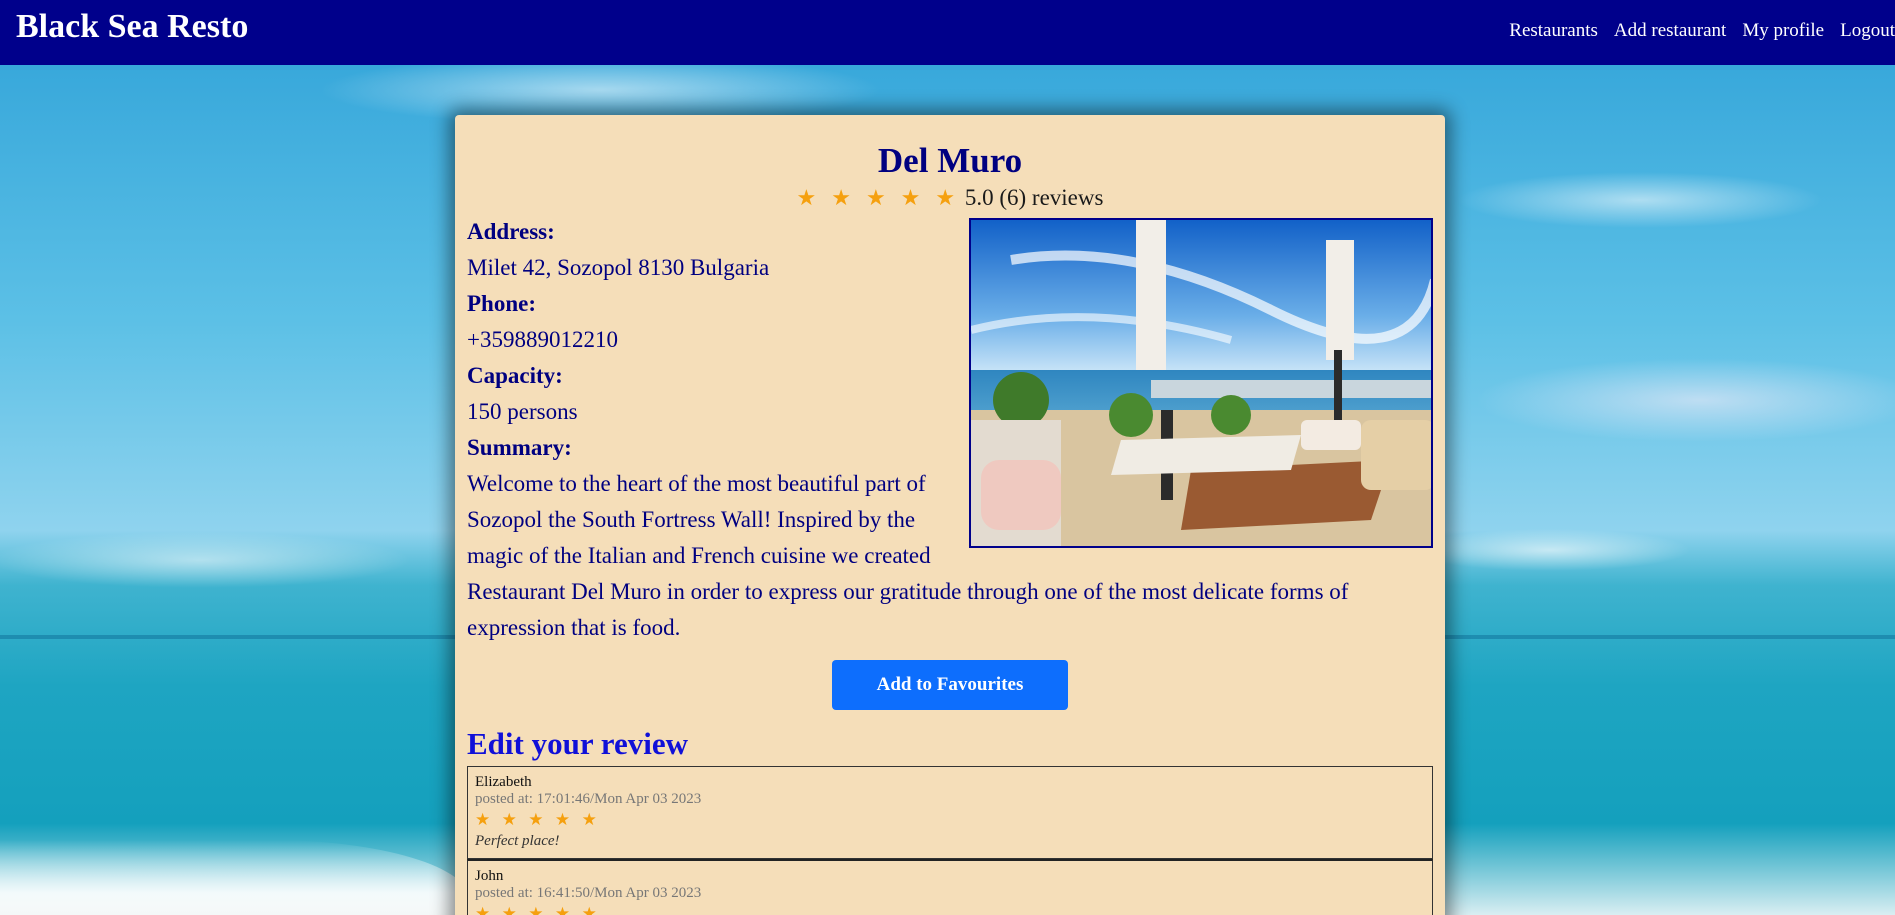  I want to click on review-author: John, so click(489, 876).